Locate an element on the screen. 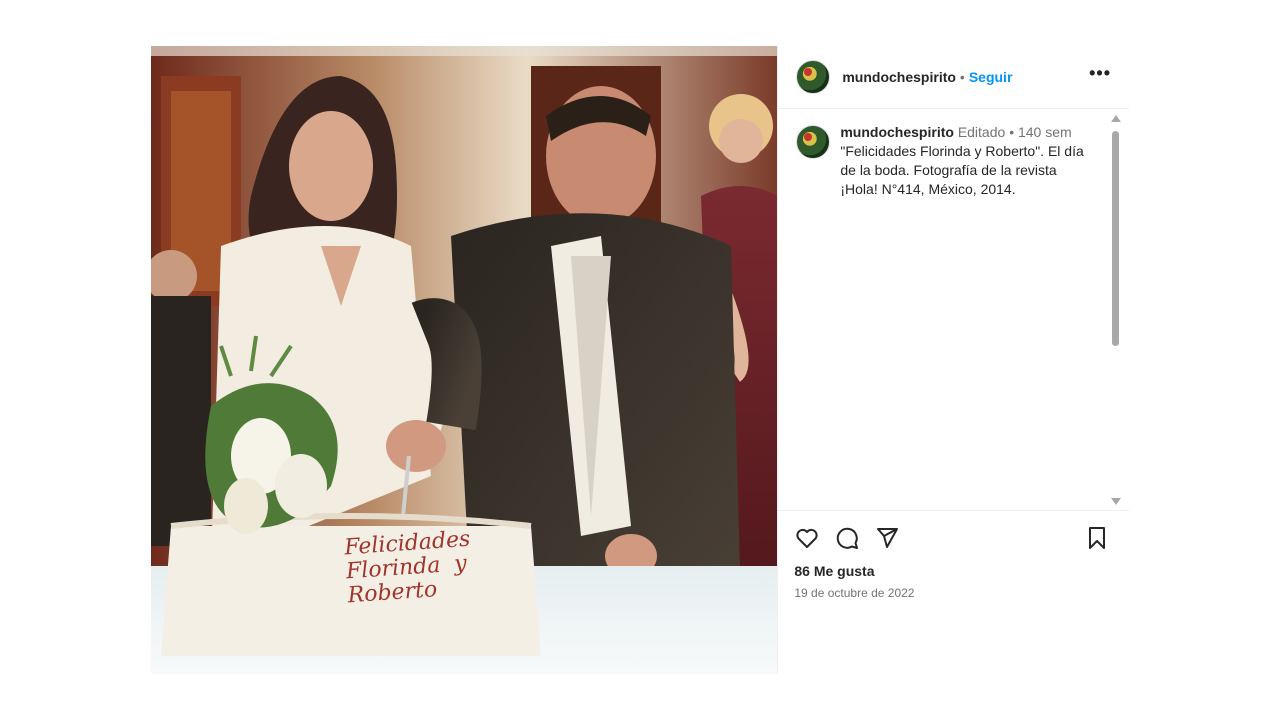  scroll-up-icon is located at coordinates (1116, 118).